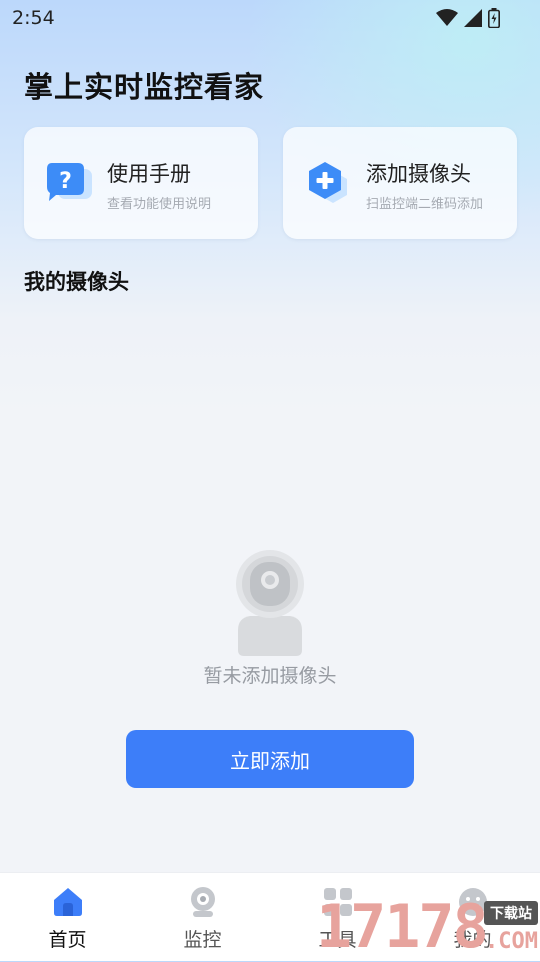  Describe the element at coordinates (511, 941) in the screenshot. I see `watermark-suffix: .COM` at that location.